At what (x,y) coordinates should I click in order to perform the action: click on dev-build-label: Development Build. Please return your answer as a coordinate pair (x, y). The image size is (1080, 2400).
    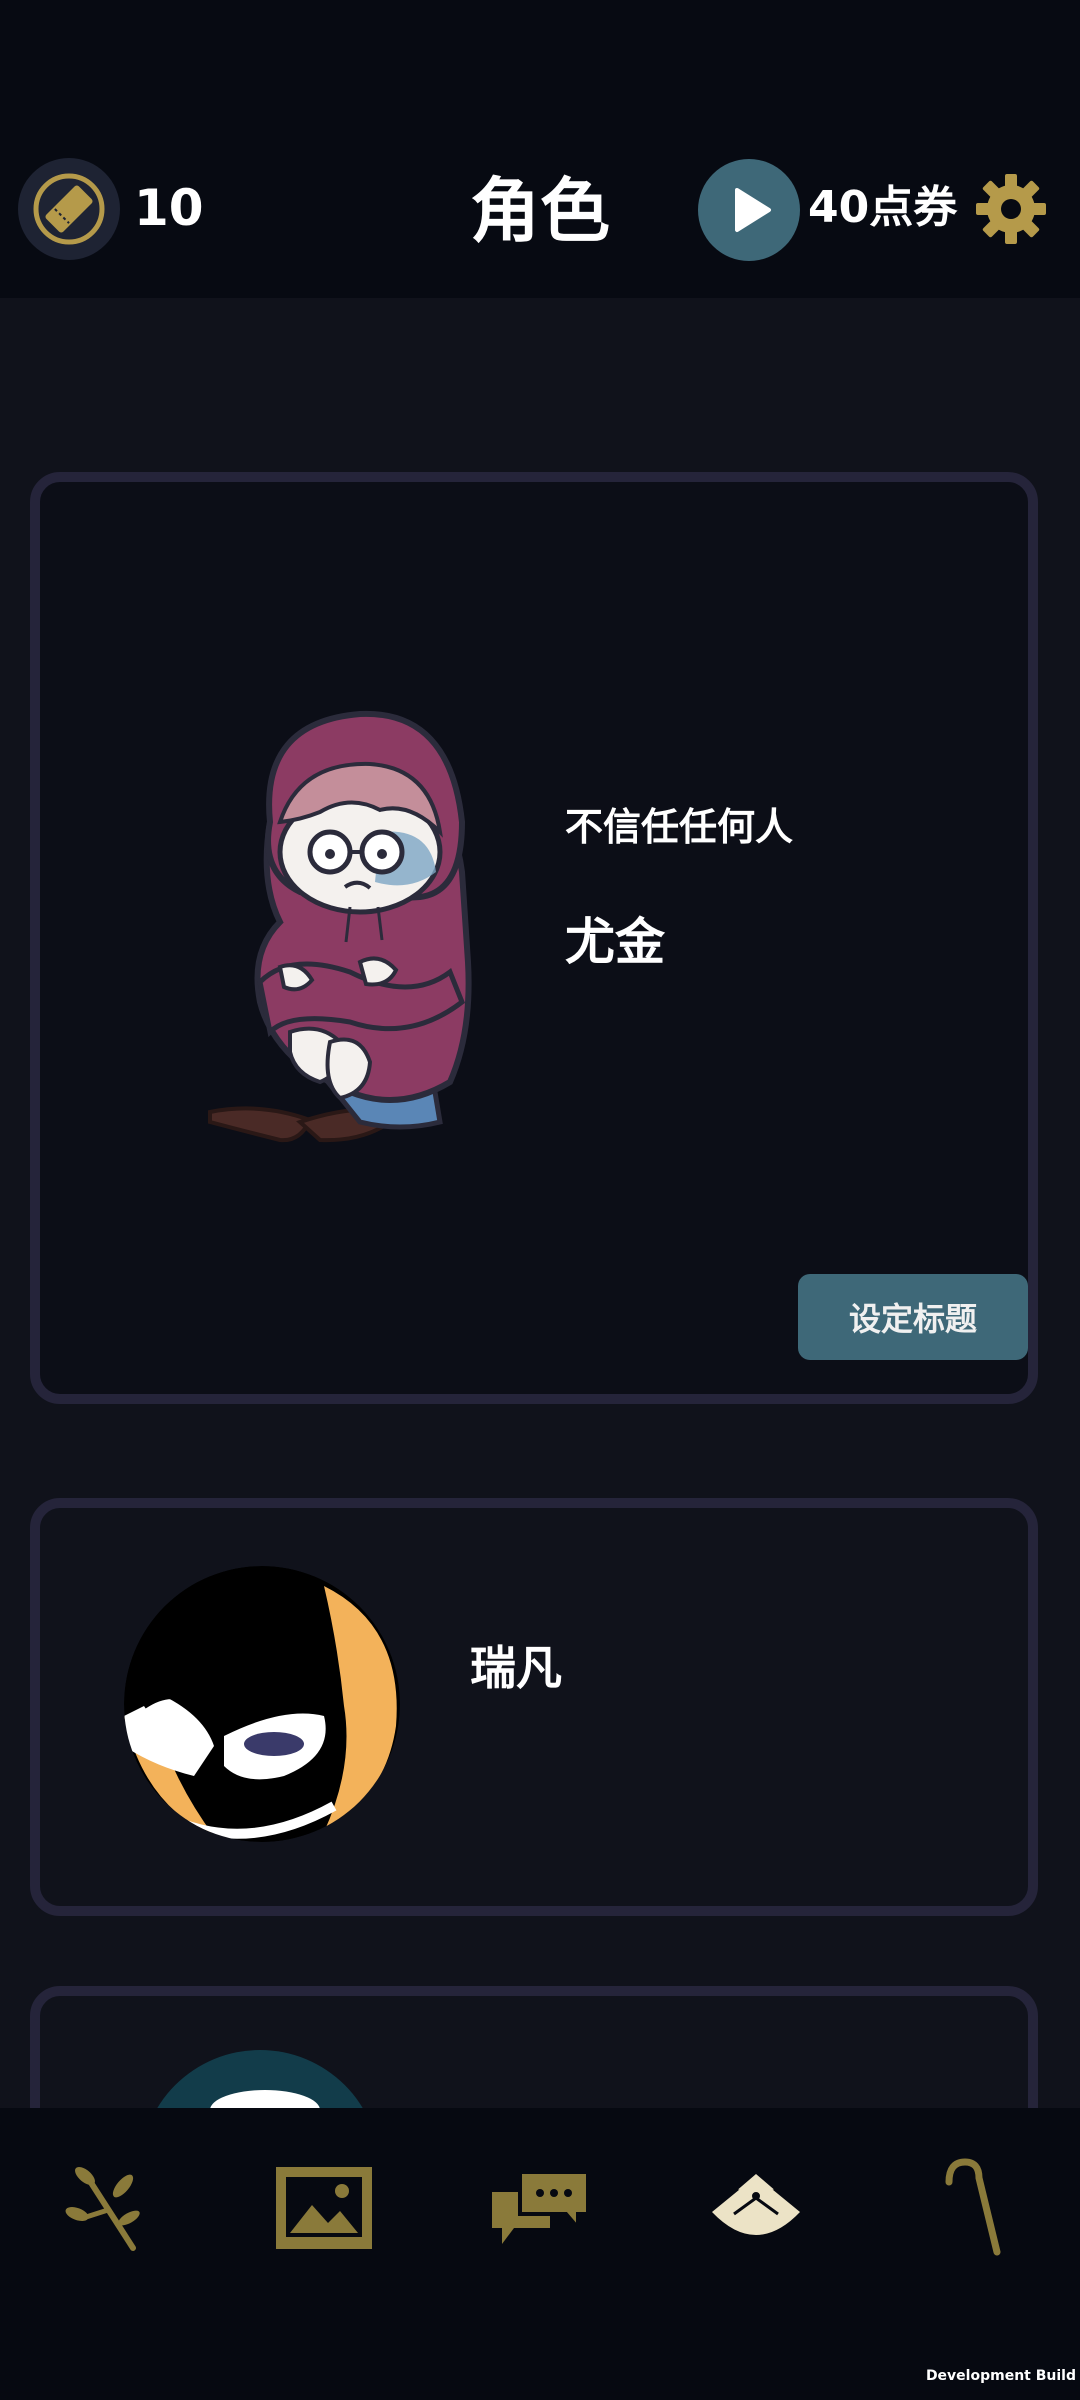
    Looking at the image, I should click on (1000, 2376).